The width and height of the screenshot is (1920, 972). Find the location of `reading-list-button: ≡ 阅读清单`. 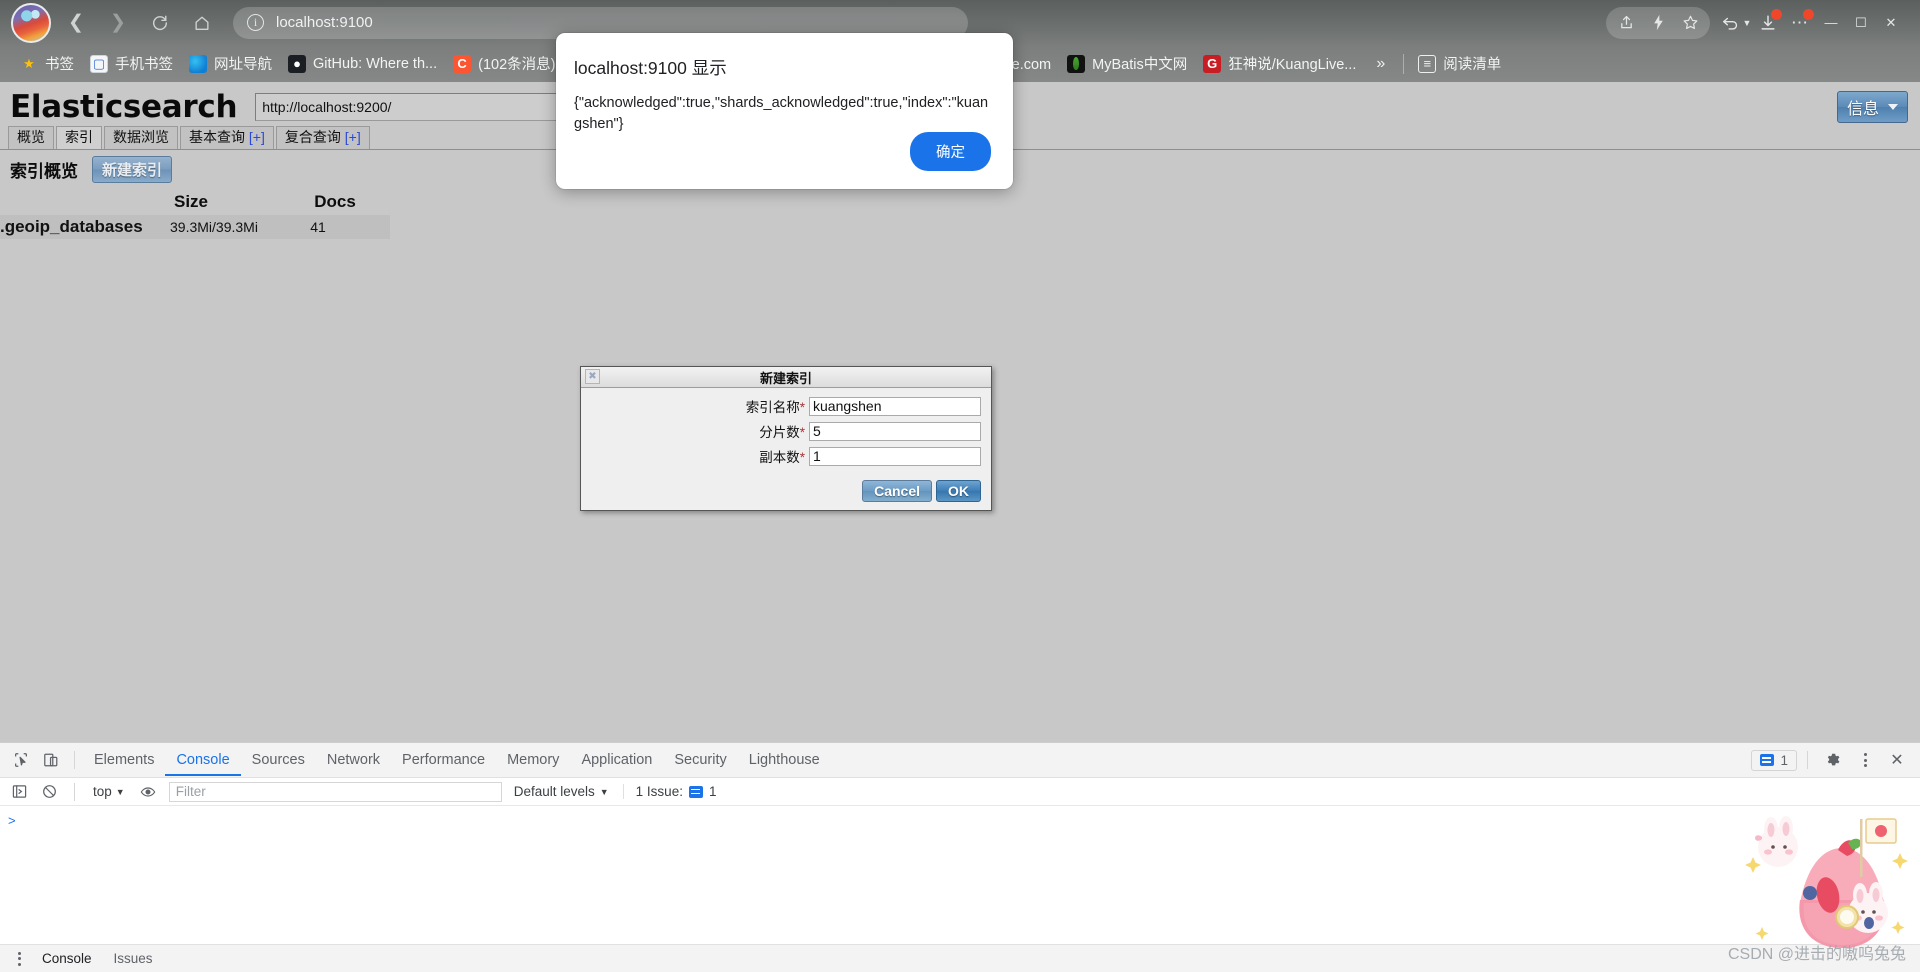

reading-list-button: ≡ 阅读清单 is located at coordinates (1459, 64).